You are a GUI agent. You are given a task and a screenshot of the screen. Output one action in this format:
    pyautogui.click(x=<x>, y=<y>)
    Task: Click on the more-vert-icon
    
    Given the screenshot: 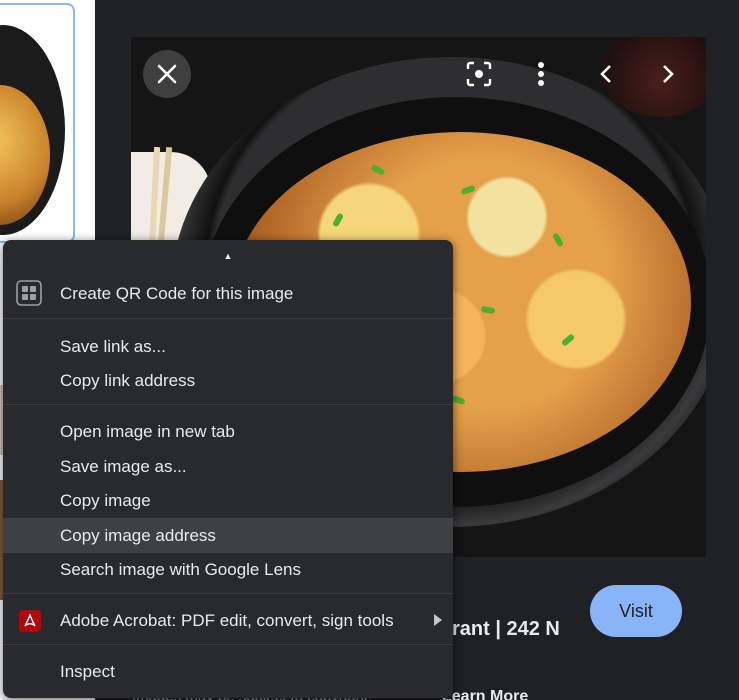 What is the action you would take?
    pyautogui.click(x=541, y=74)
    